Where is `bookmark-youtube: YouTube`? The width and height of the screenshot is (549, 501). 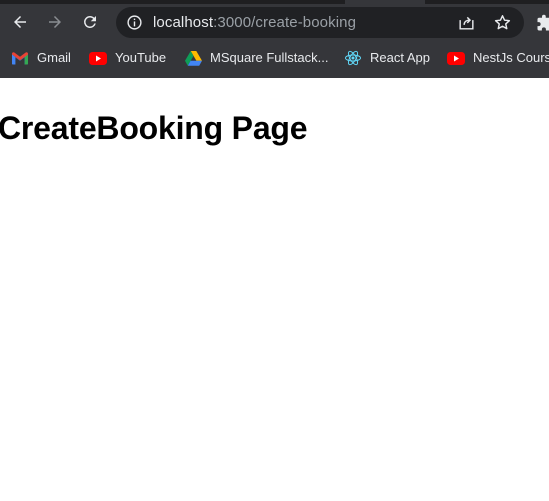
bookmark-youtube: YouTube is located at coordinates (127, 58).